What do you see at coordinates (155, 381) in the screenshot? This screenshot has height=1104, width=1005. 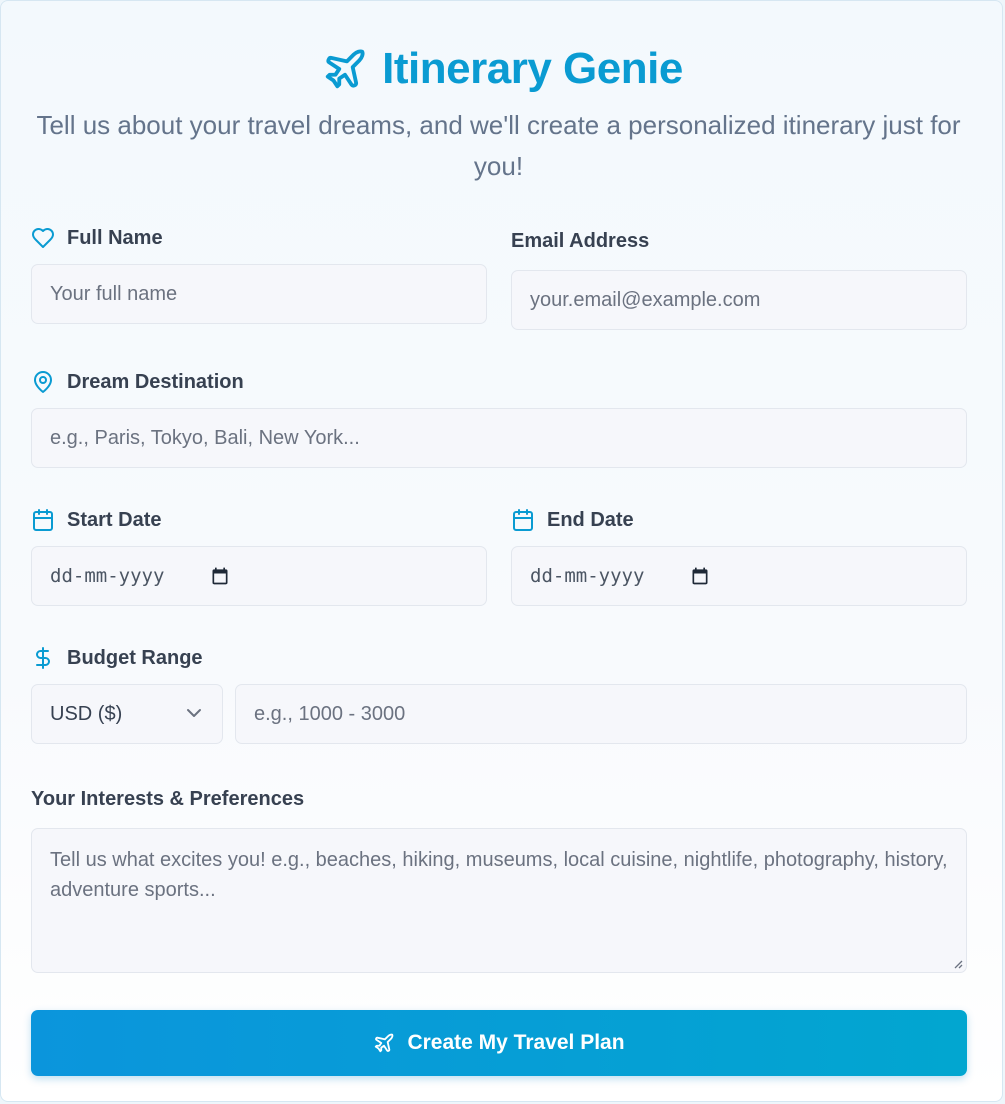 I see `destination-label-text: Dream Destination` at bounding box center [155, 381].